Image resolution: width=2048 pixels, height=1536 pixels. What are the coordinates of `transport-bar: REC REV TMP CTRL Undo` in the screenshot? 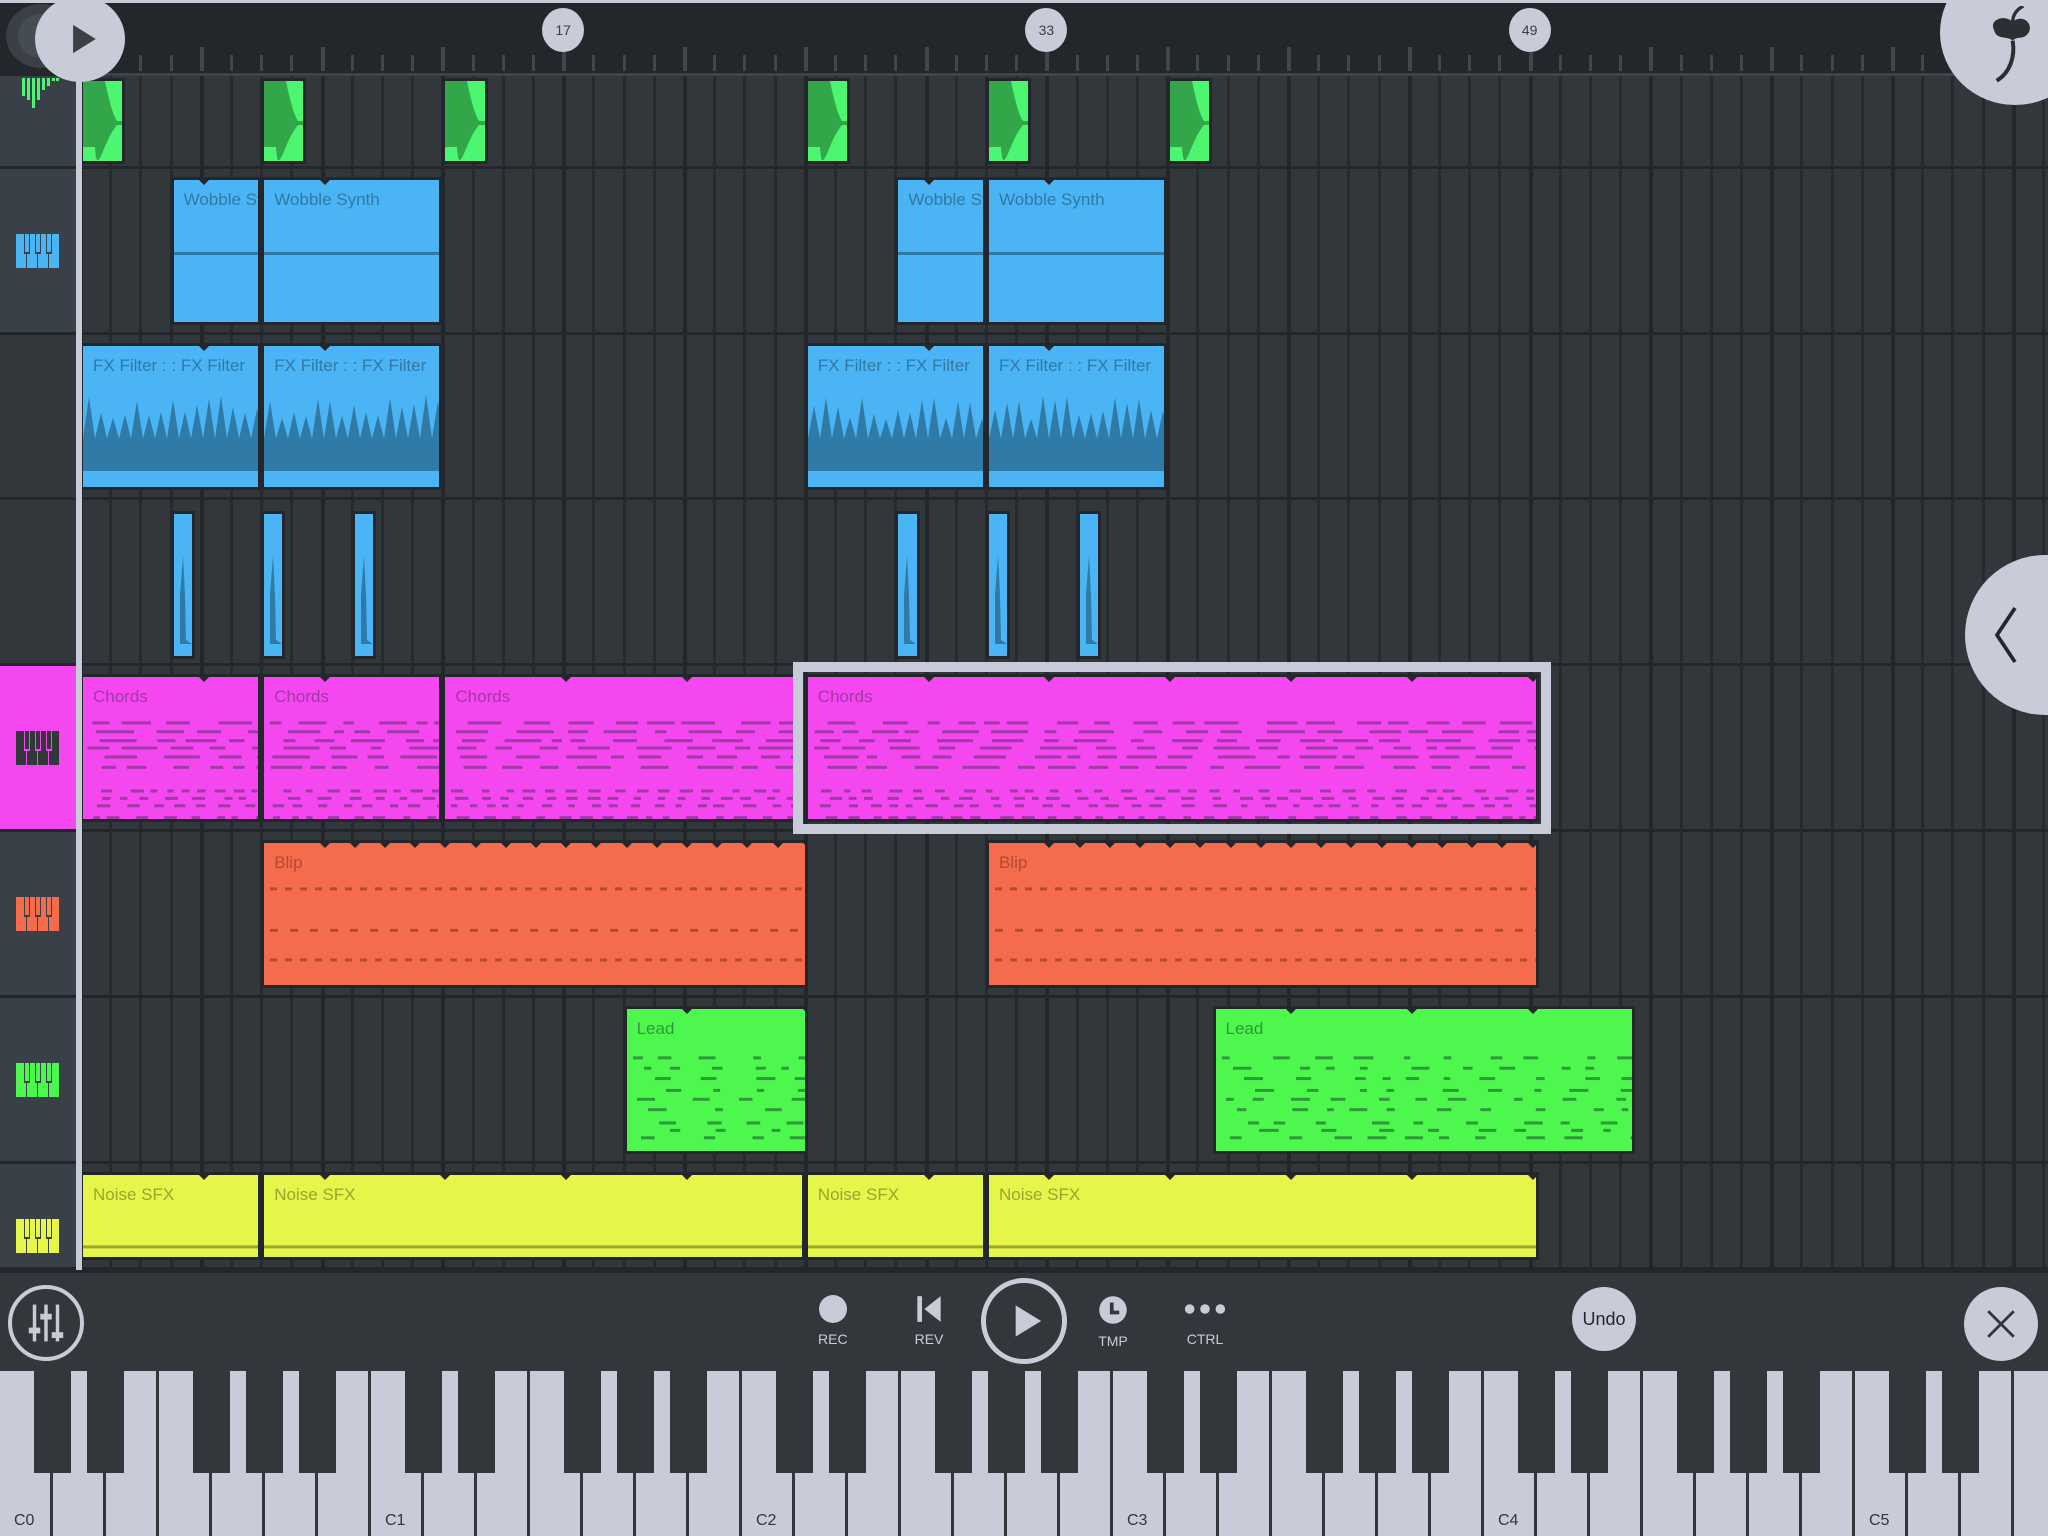 It's located at (1024, 1317).